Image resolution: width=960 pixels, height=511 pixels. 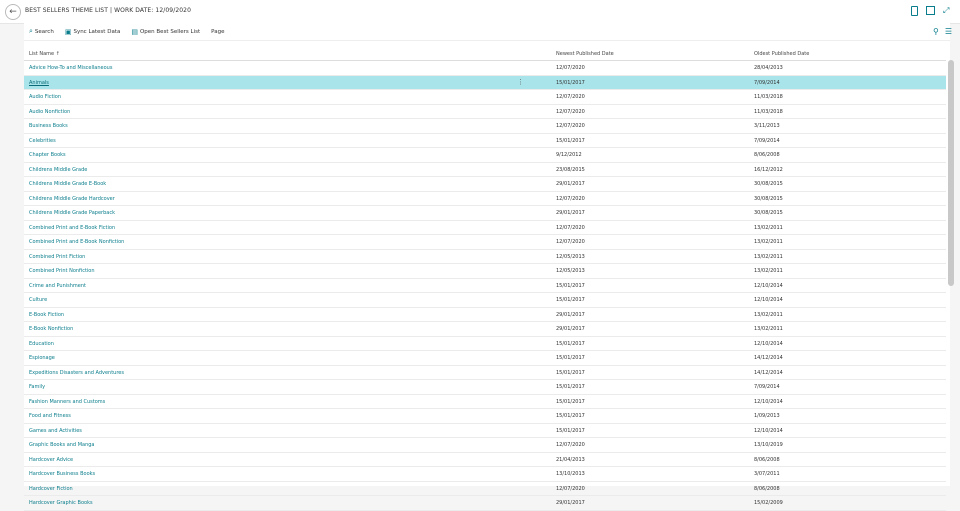 What do you see at coordinates (49, 112) in the screenshot?
I see `list-name-cell: Audio Nonfiction` at bounding box center [49, 112].